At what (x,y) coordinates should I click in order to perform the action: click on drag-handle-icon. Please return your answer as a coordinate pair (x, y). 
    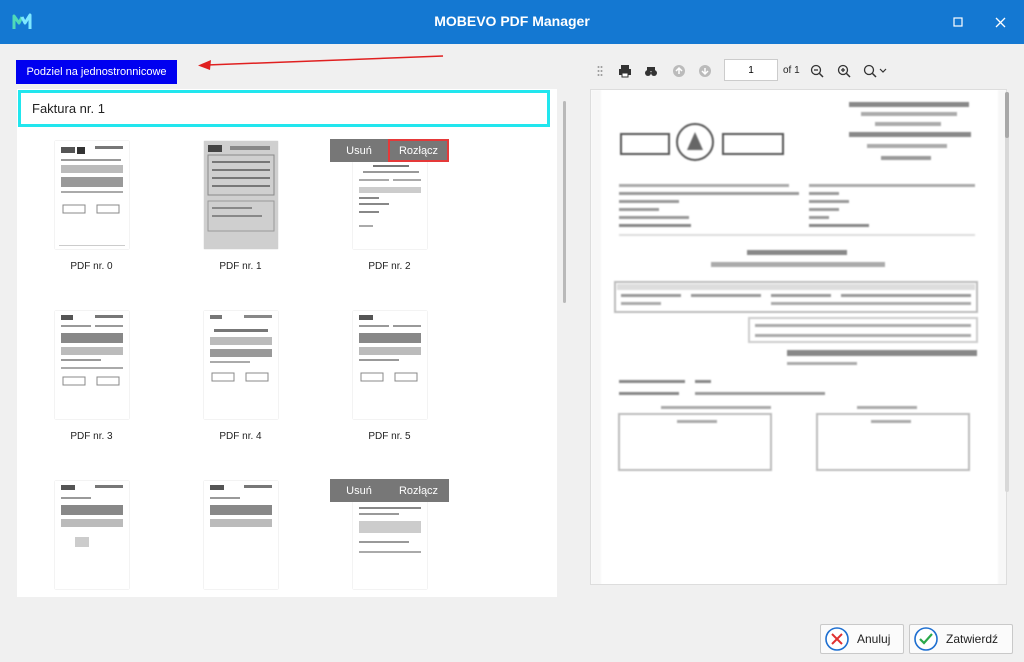
    Looking at the image, I should click on (600, 71).